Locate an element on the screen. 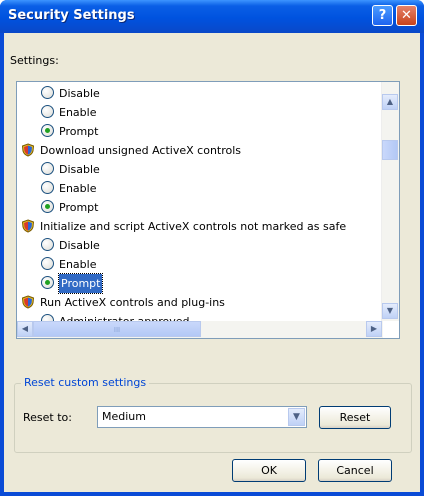 Image resolution: width=424 pixels, height=496 pixels. scroll-left-button: ◀ is located at coordinates (25, 329).